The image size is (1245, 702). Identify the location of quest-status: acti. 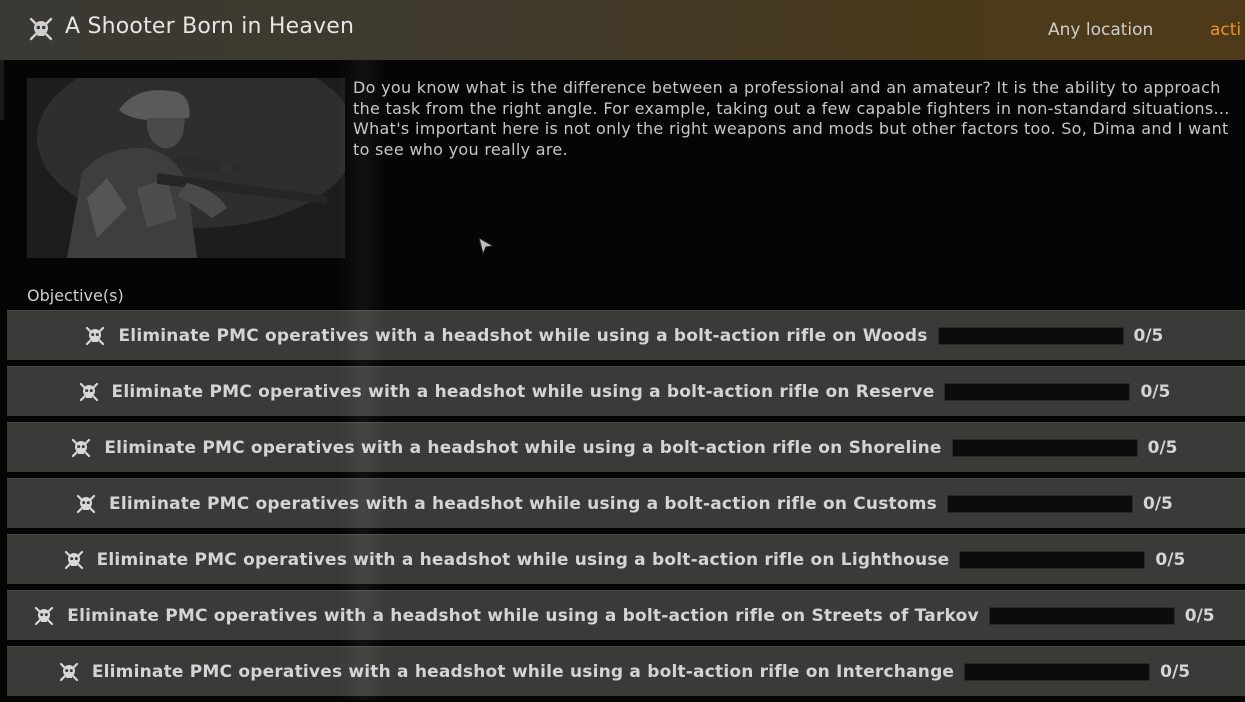
(1226, 30).